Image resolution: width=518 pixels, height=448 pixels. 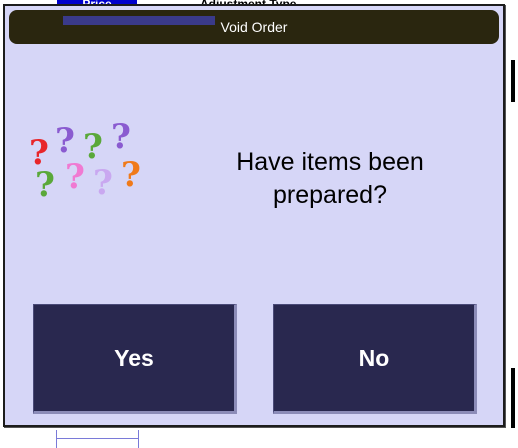 I want to click on question-mark-orange: ?, so click(x=131, y=175).